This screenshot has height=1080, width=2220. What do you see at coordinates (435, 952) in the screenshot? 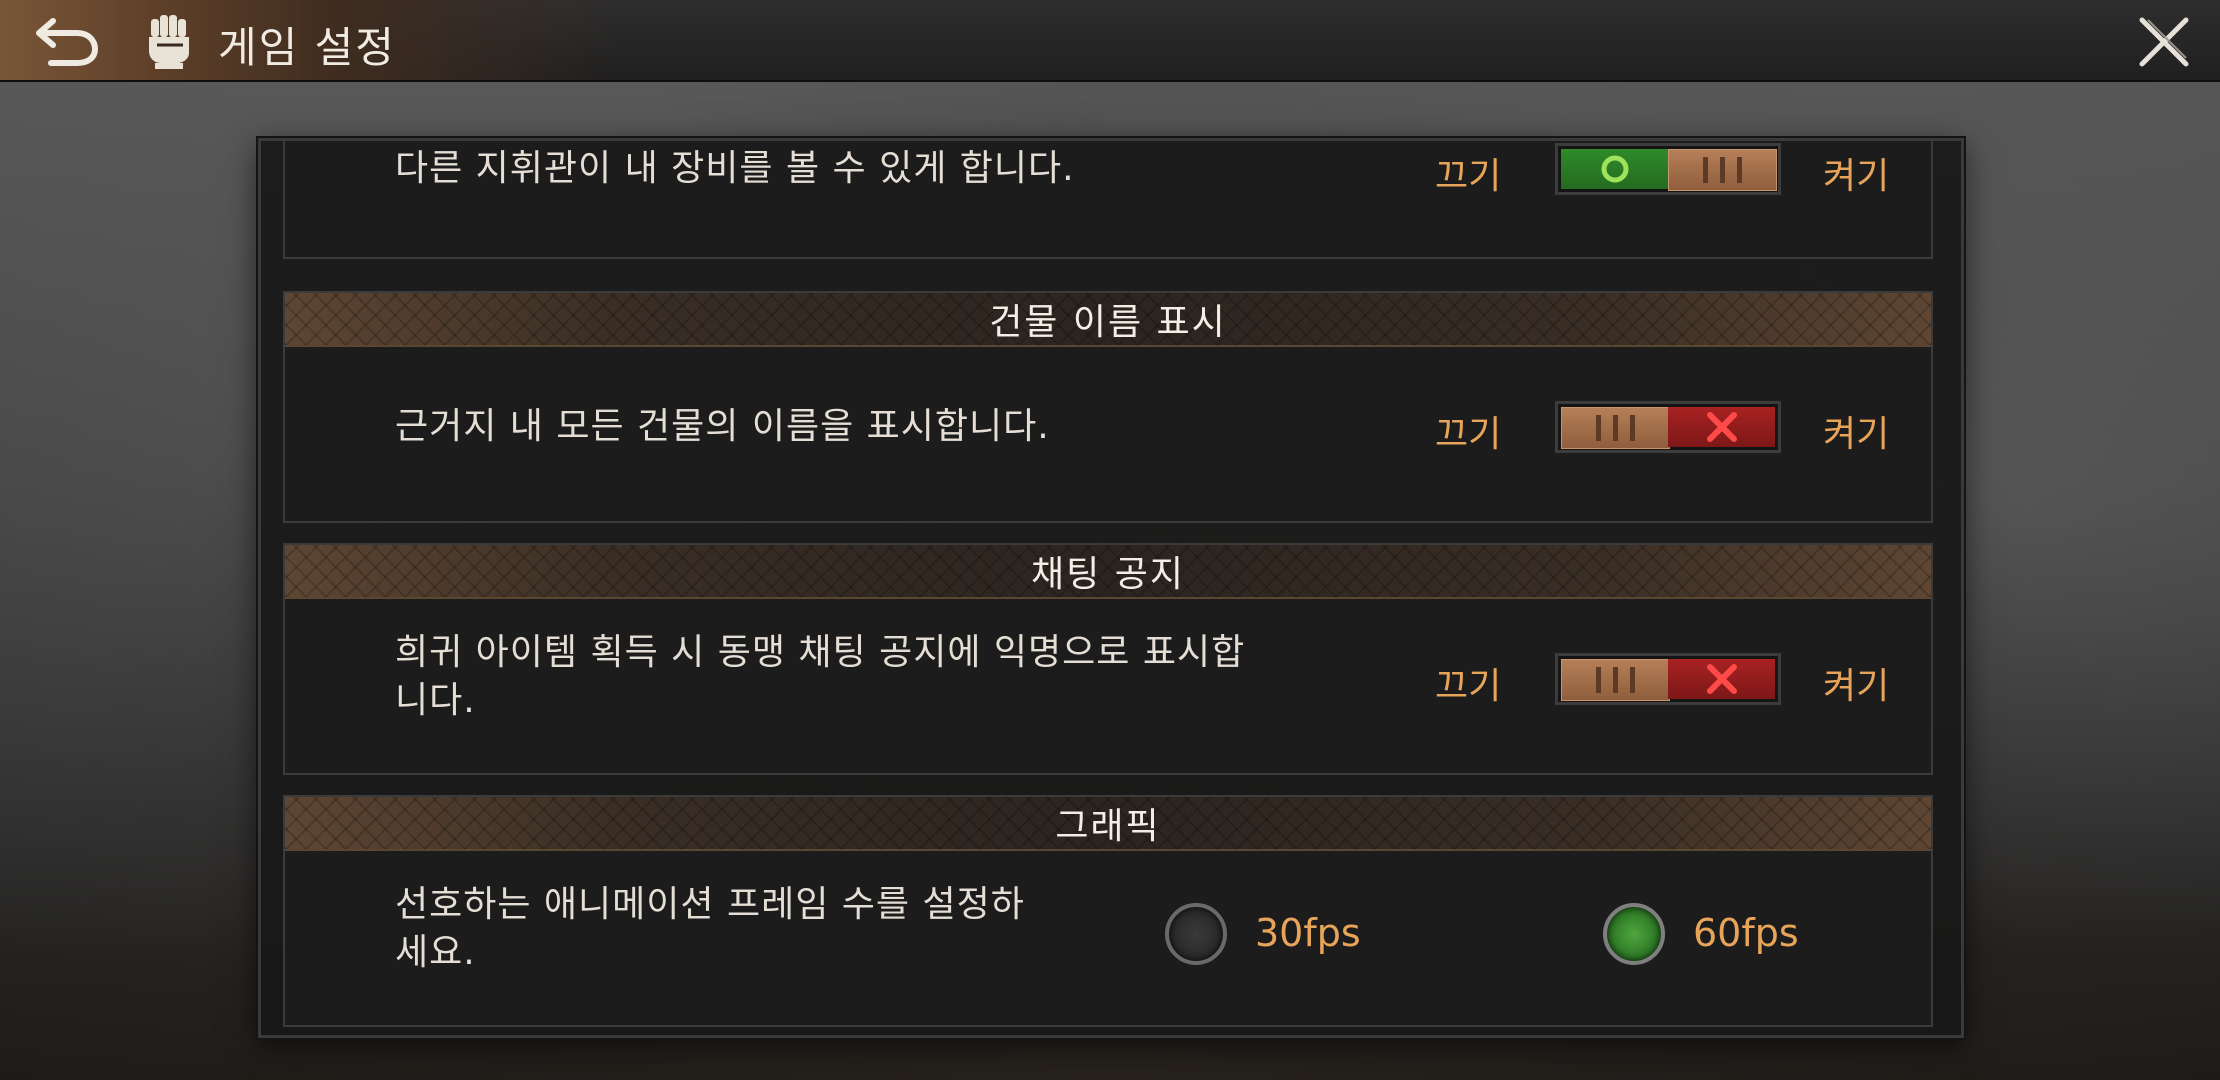
I see `description-line: 세요.` at bounding box center [435, 952].